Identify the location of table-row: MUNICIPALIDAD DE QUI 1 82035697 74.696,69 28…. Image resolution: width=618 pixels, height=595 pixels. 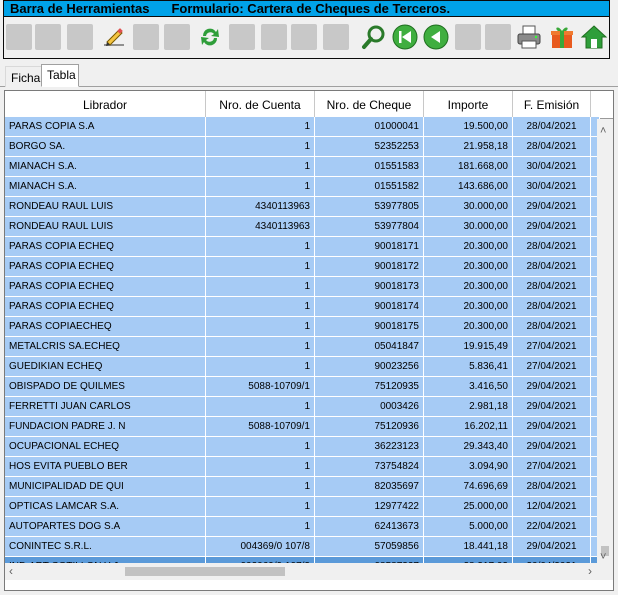
(302, 487).